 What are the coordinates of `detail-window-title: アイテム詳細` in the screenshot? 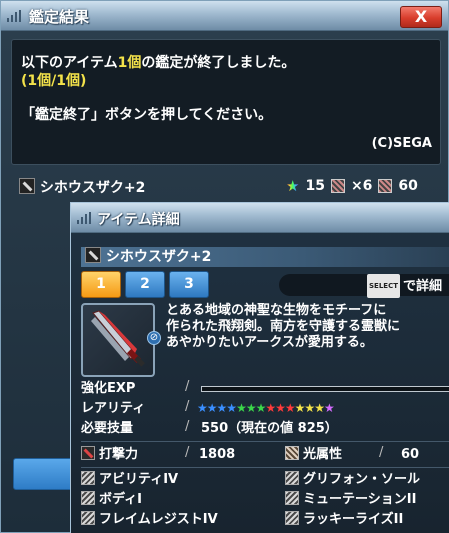 It's located at (138, 220).